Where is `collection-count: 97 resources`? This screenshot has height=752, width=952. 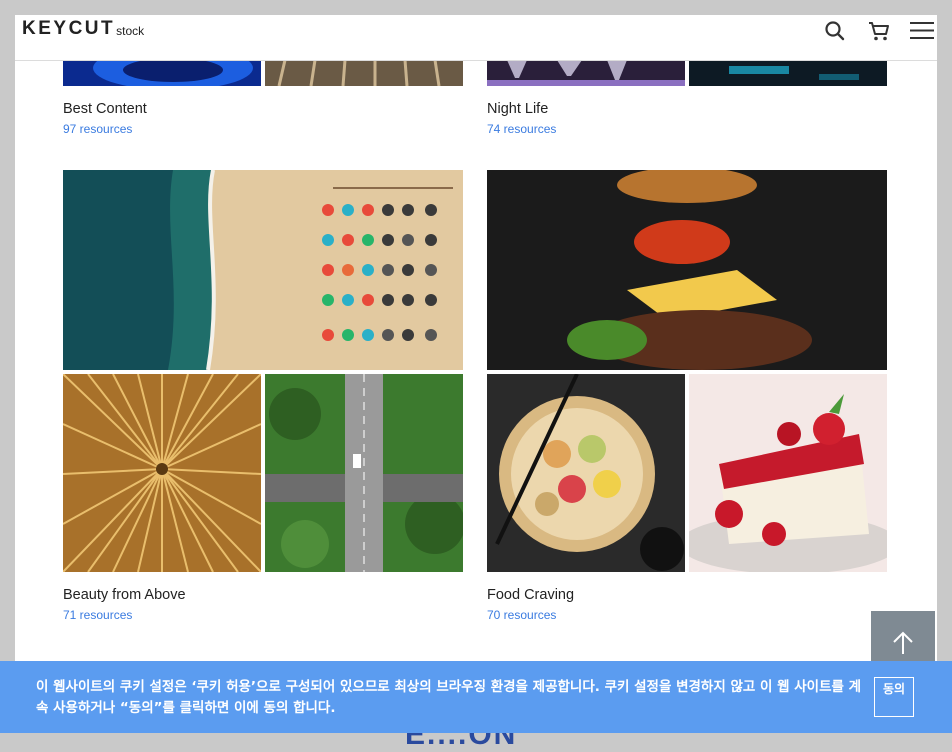
collection-count: 97 resources is located at coordinates (98, 129).